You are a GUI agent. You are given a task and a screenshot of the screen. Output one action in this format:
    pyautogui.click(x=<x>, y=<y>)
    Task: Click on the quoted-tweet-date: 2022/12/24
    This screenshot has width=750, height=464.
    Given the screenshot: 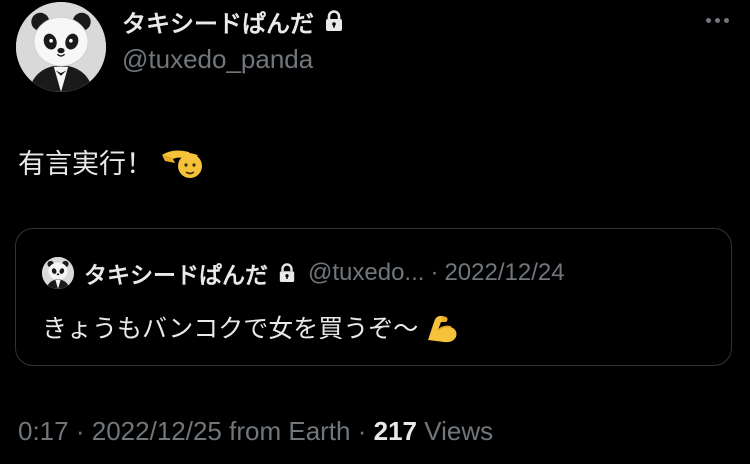 What is the action you would take?
    pyautogui.click(x=504, y=272)
    